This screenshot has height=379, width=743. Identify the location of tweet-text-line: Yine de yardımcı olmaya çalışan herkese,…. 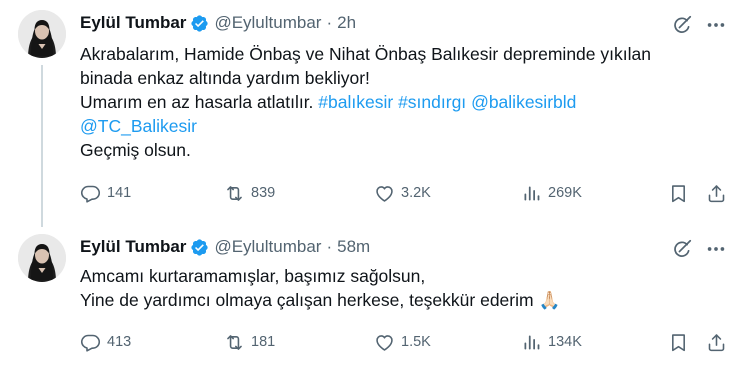
(400, 300).